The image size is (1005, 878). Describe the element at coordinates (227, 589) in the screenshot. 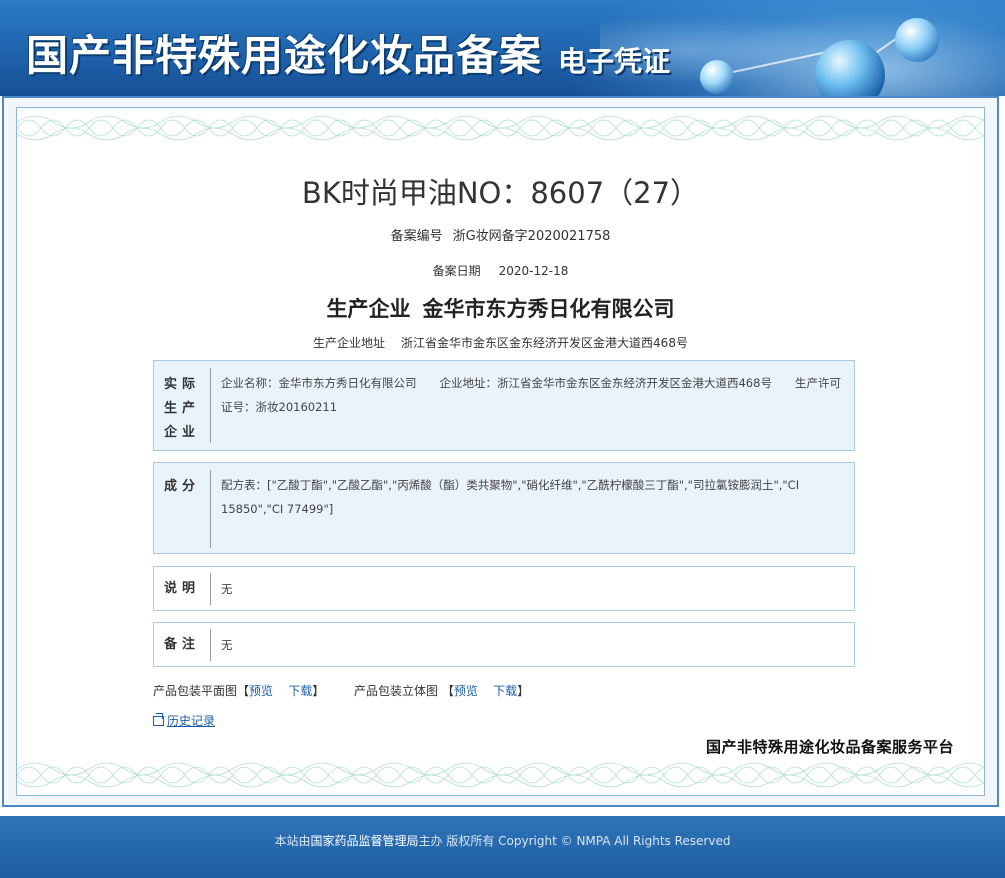

I see `description-content: 无` at that location.